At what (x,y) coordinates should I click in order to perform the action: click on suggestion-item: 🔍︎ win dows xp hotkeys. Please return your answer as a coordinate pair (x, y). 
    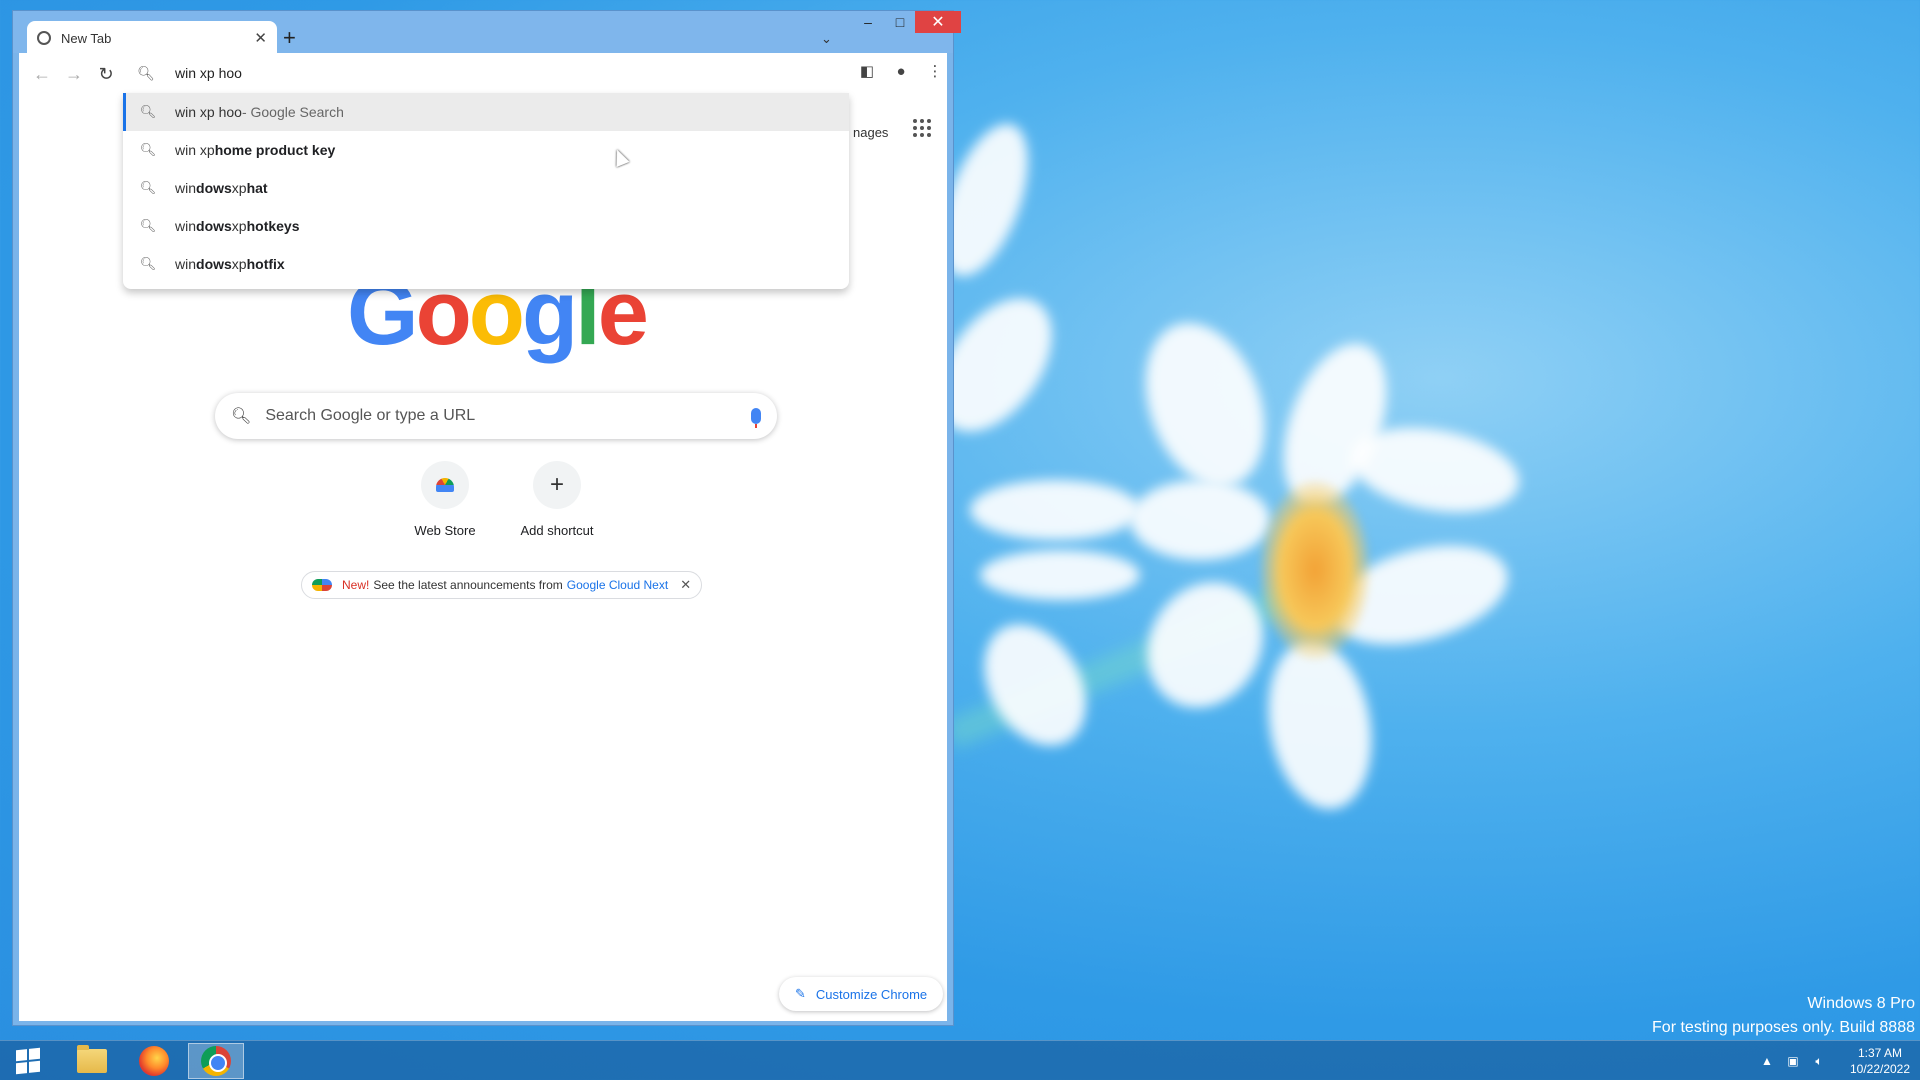
    Looking at the image, I should click on (486, 226).